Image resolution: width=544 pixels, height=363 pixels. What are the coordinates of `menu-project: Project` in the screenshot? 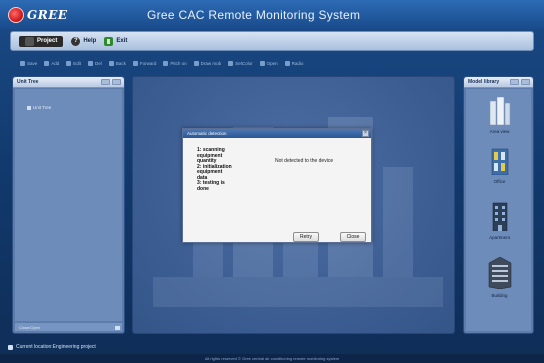 It's located at (41, 41).